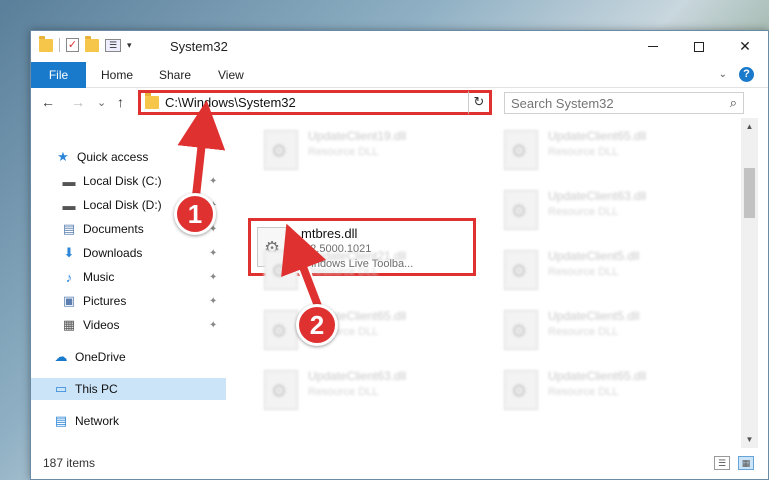 Image resolution: width=769 pixels, height=480 pixels. Describe the element at coordinates (78, 102) in the screenshot. I see `forward-button: →` at that location.